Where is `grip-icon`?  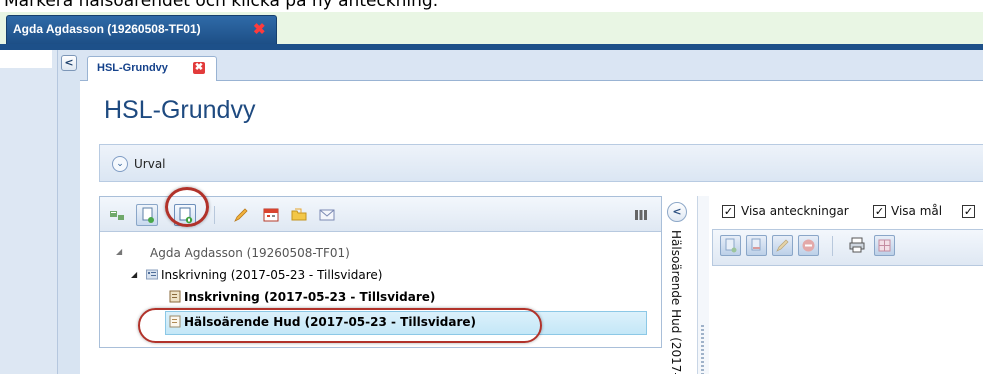
grip-icon is located at coordinates (702, 349).